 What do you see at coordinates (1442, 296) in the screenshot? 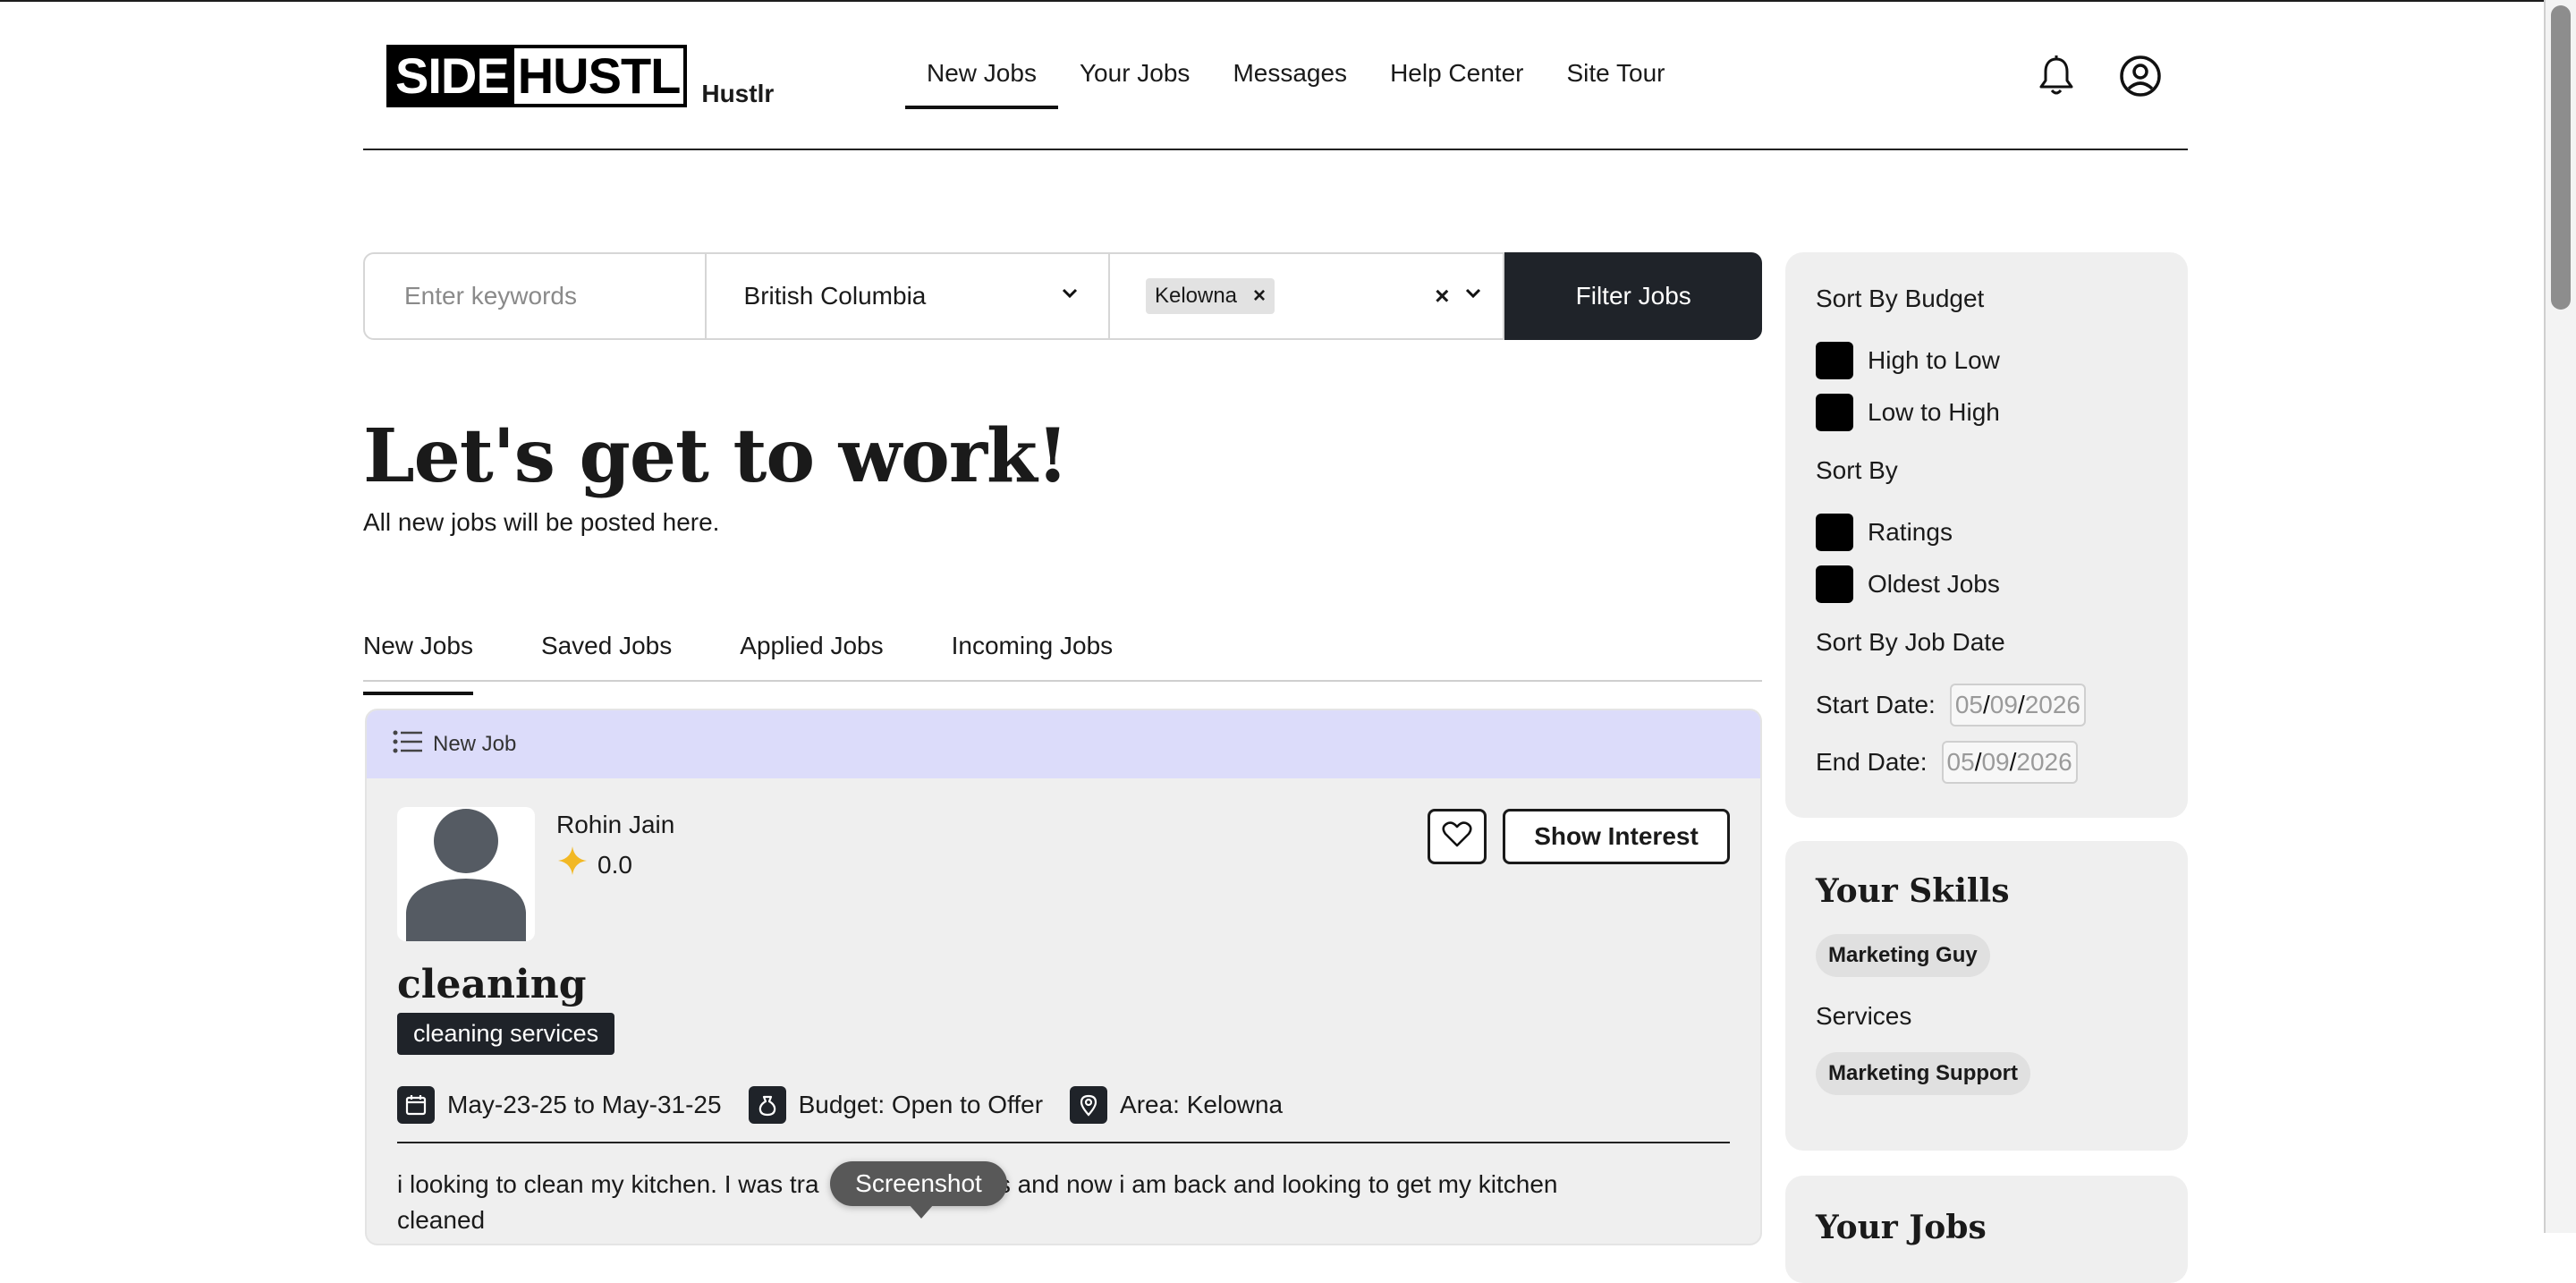
I see `clear-icon: ×` at bounding box center [1442, 296].